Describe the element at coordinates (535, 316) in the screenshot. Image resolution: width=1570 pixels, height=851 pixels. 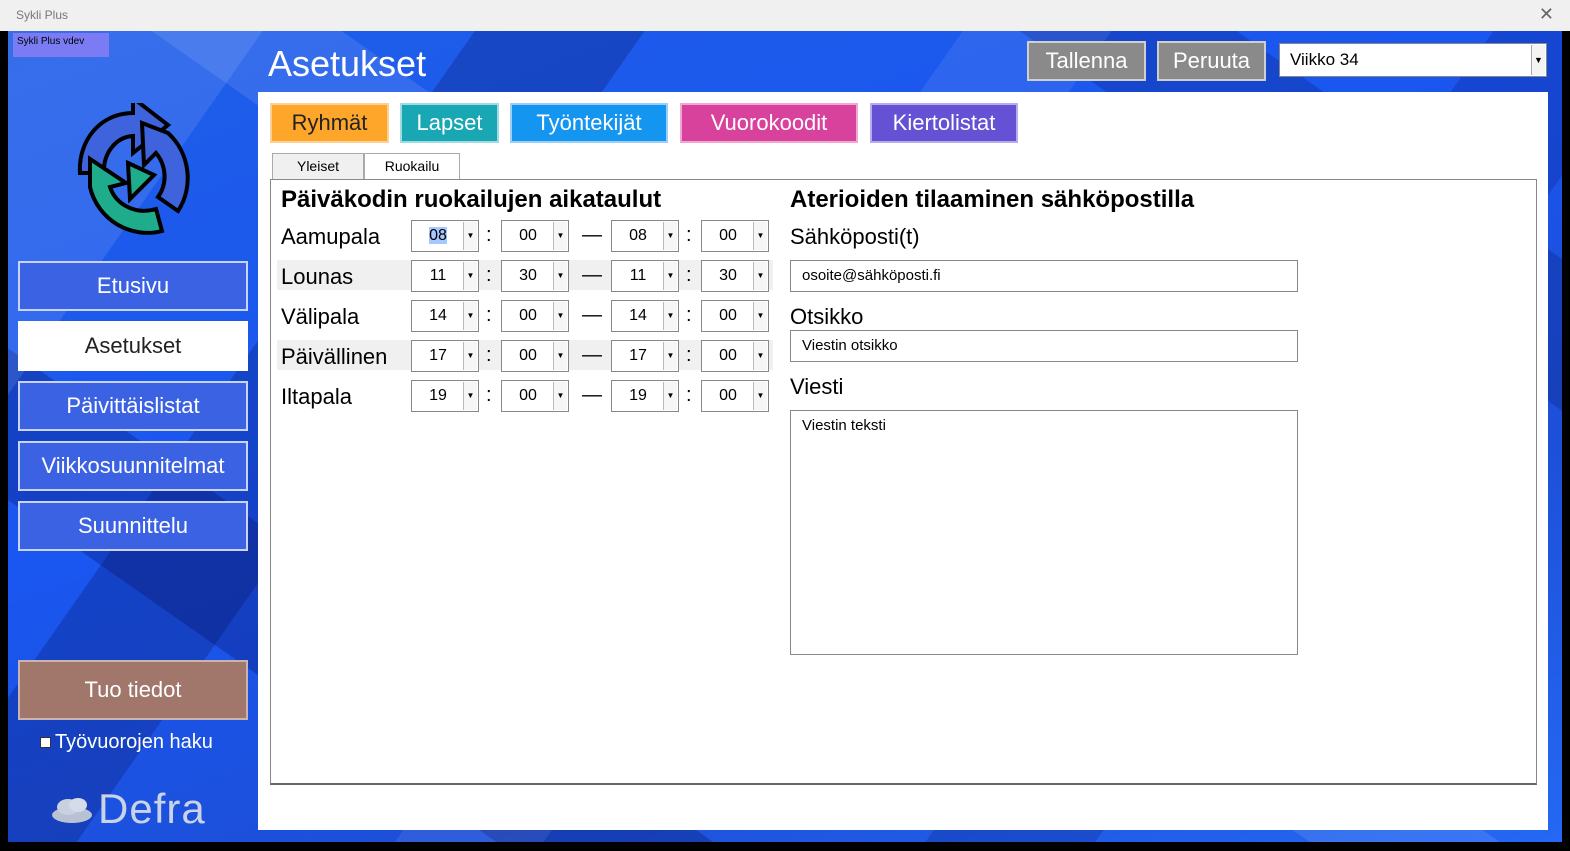
I see `valipala-start-minute: 00 ▼` at that location.